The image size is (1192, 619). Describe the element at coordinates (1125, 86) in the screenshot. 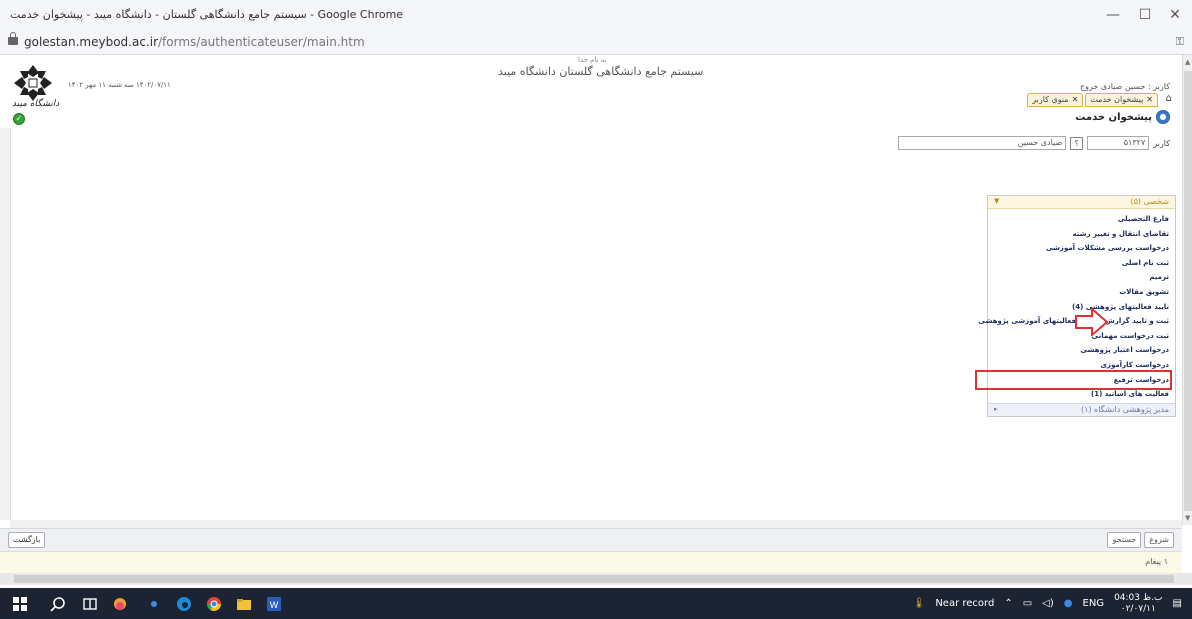

I see `user-logout-line: کاربر : حسین صیادی خروج` at that location.